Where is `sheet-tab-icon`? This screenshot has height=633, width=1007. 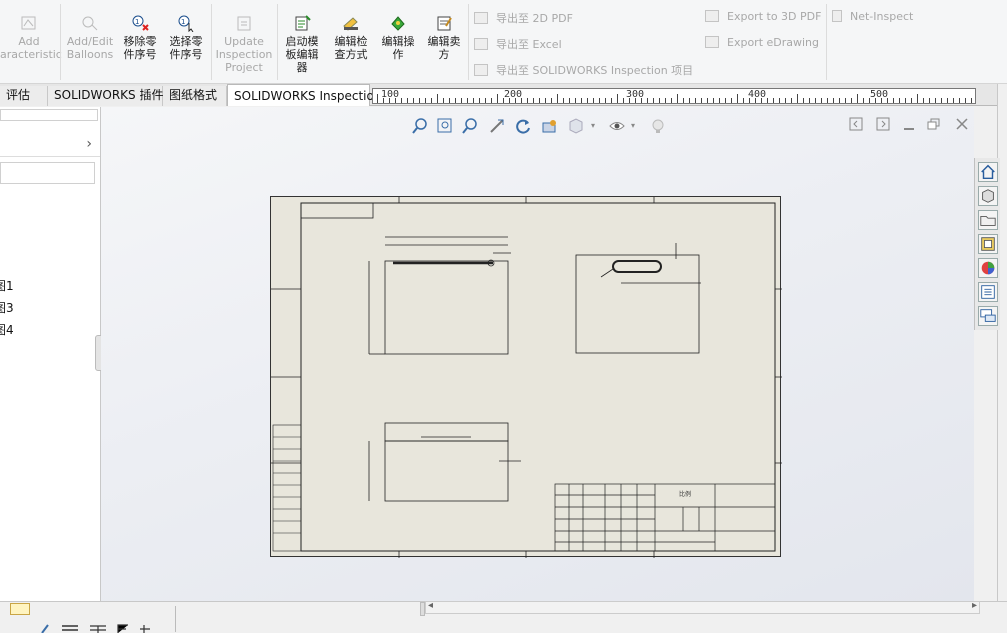
sheet-tab-icon is located at coordinates (20, 609).